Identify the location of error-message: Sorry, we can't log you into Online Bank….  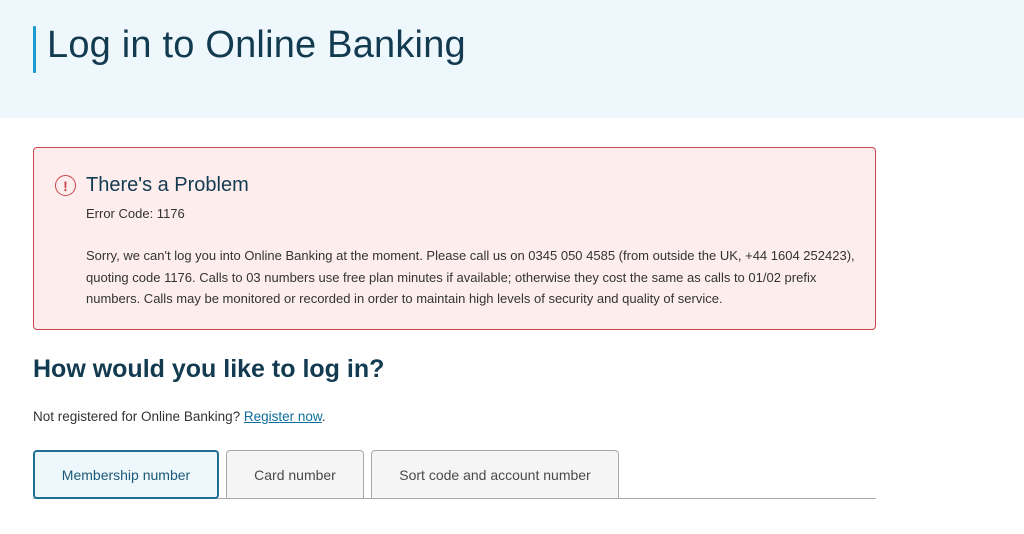
(470, 277).